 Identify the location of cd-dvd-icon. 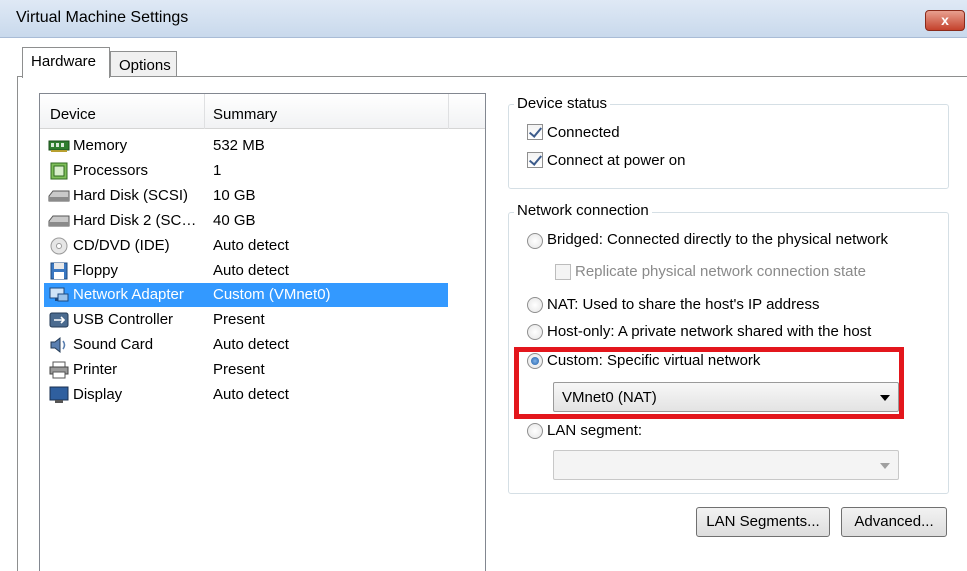
(59, 246).